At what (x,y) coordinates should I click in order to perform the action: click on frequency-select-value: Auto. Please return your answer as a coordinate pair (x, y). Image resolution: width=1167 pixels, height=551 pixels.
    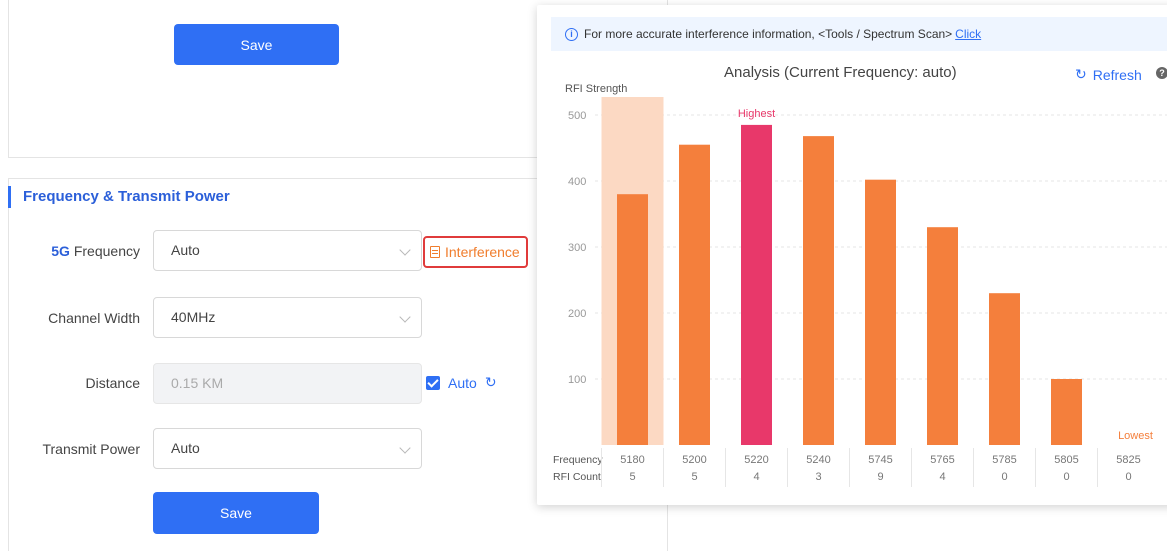
    Looking at the image, I should click on (185, 250).